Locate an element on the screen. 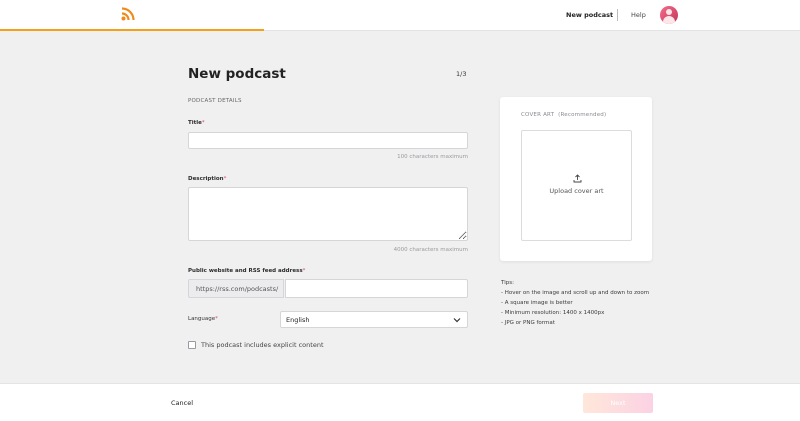 The height and width of the screenshot is (421, 800). cover-art-title: COVER ART (Recommended) is located at coordinates (563, 115).